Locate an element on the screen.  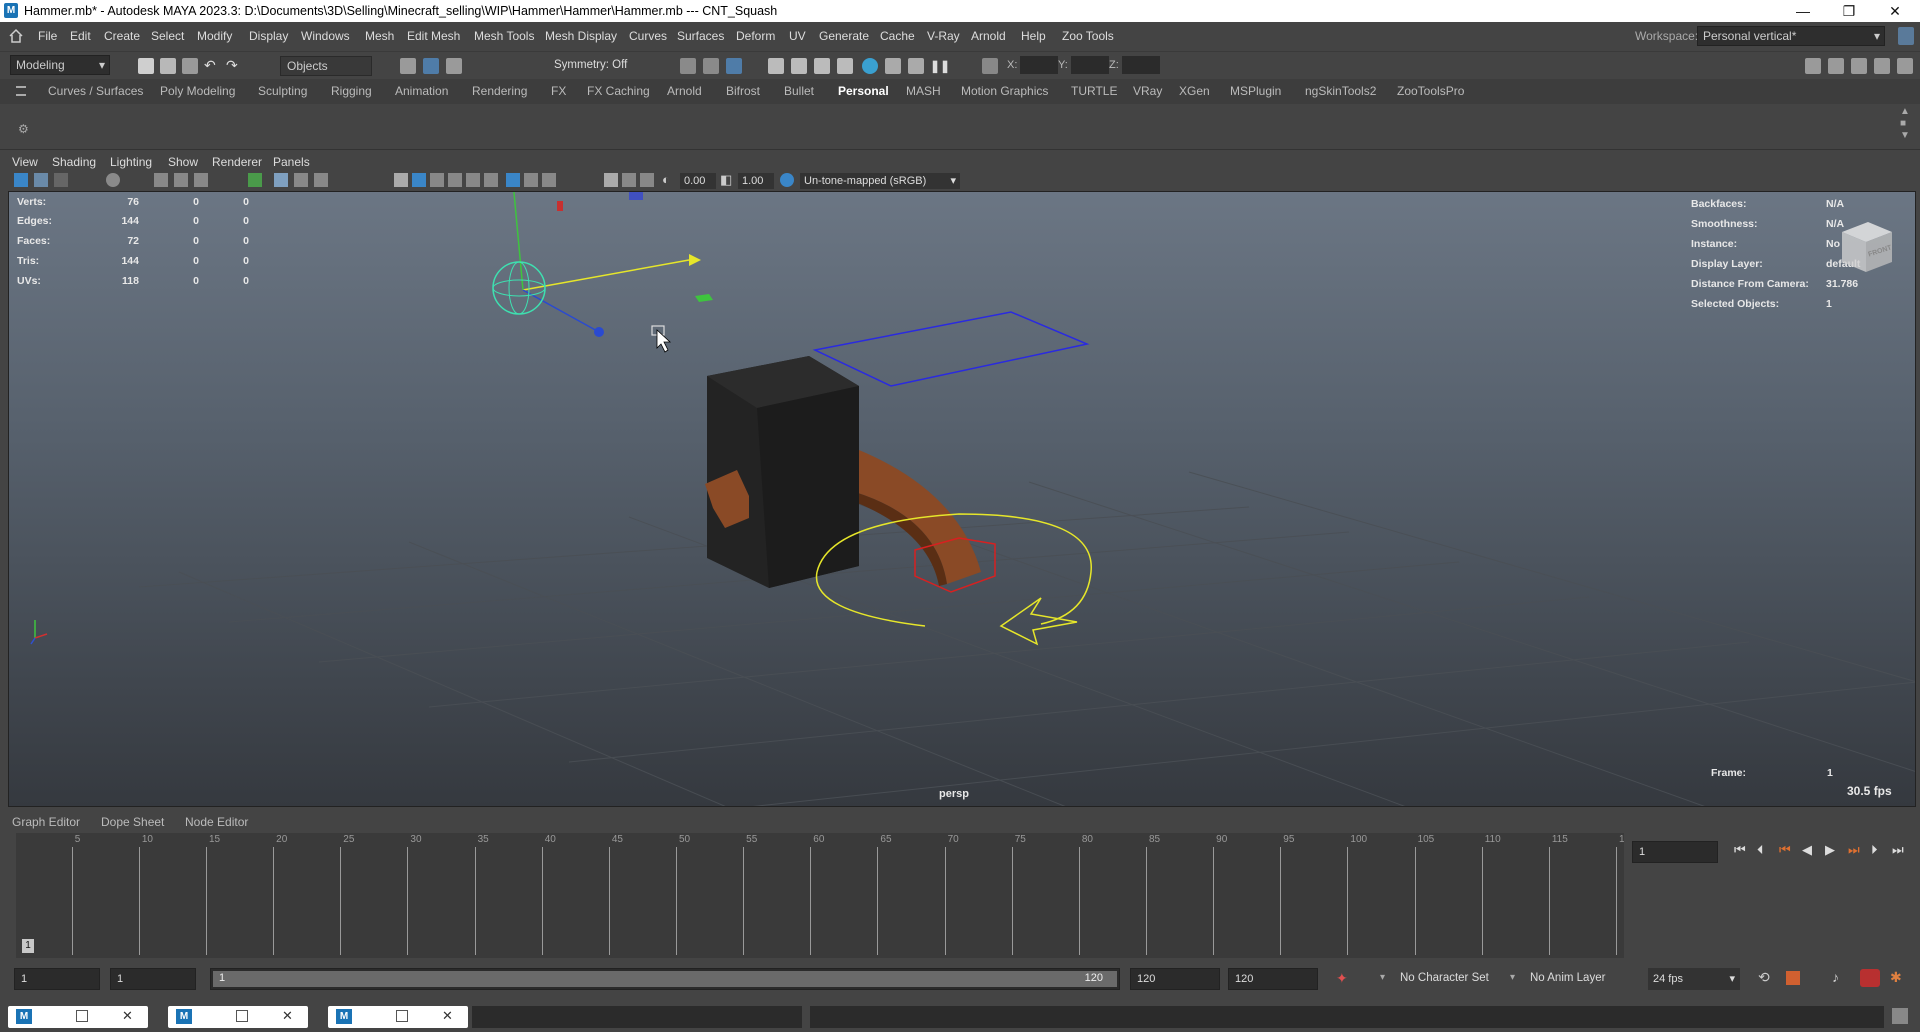
plane-handle-blue is located at coordinates (636, 196).